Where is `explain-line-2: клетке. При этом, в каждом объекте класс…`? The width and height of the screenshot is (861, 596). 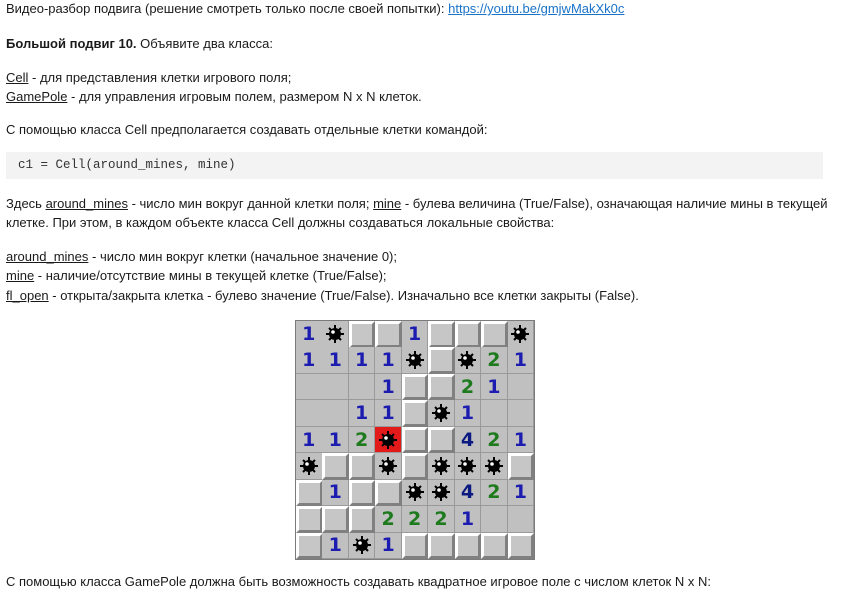
explain-line-2: клетке. При этом, в каждом объекте класс… is located at coordinates (280, 222).